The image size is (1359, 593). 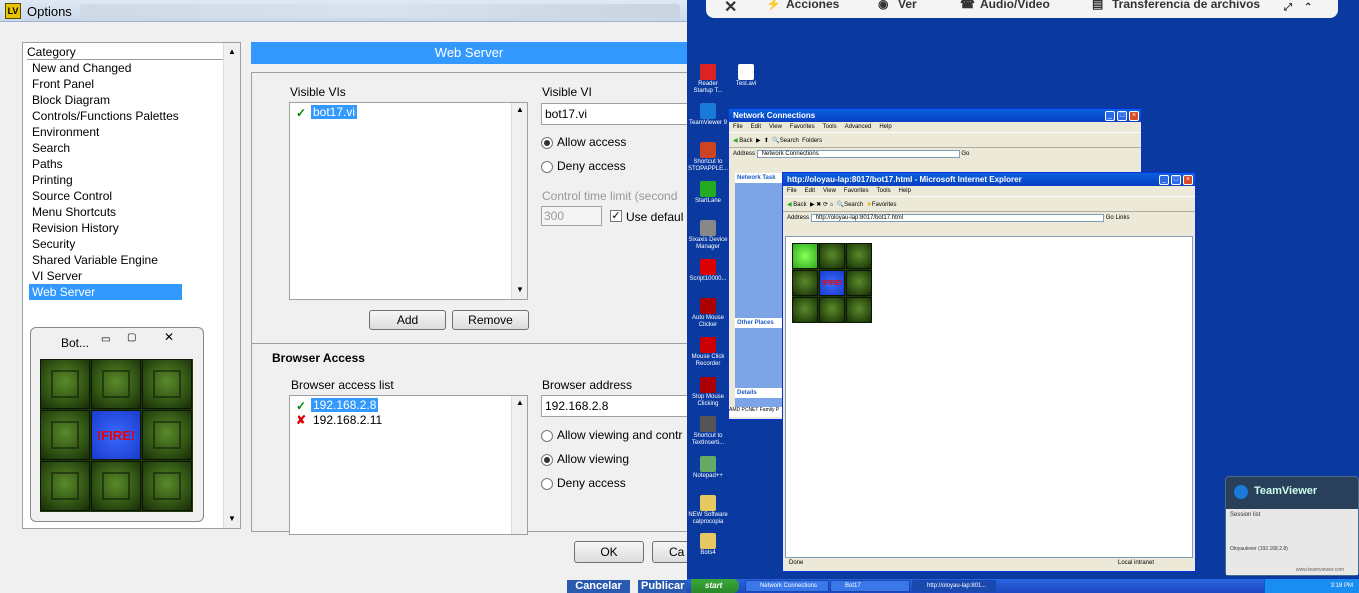 I want to click on desktop-icon: NEW Software calprocopia, so click(x=708, y=510).